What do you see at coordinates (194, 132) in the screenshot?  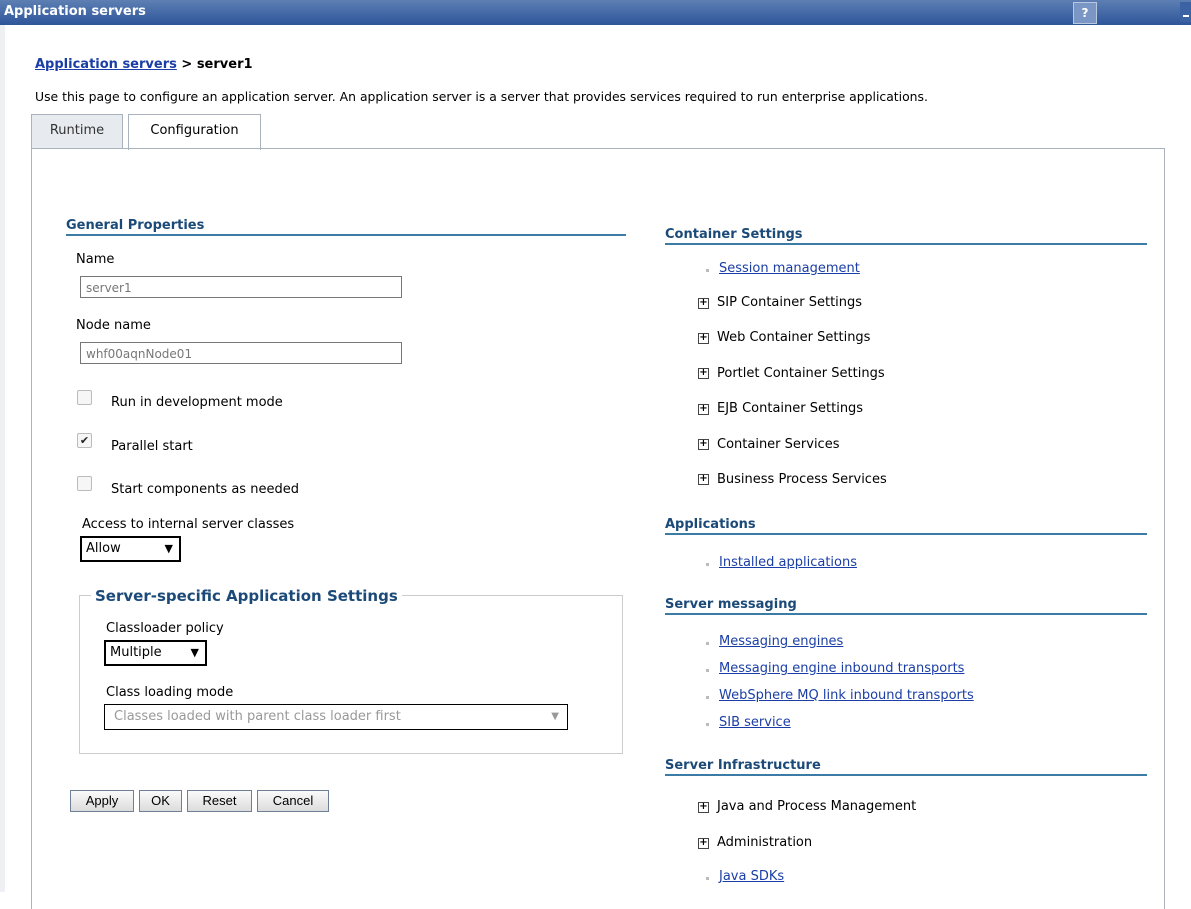 I see `tab-configuration: Configuration` at bounding box center [194, 132].